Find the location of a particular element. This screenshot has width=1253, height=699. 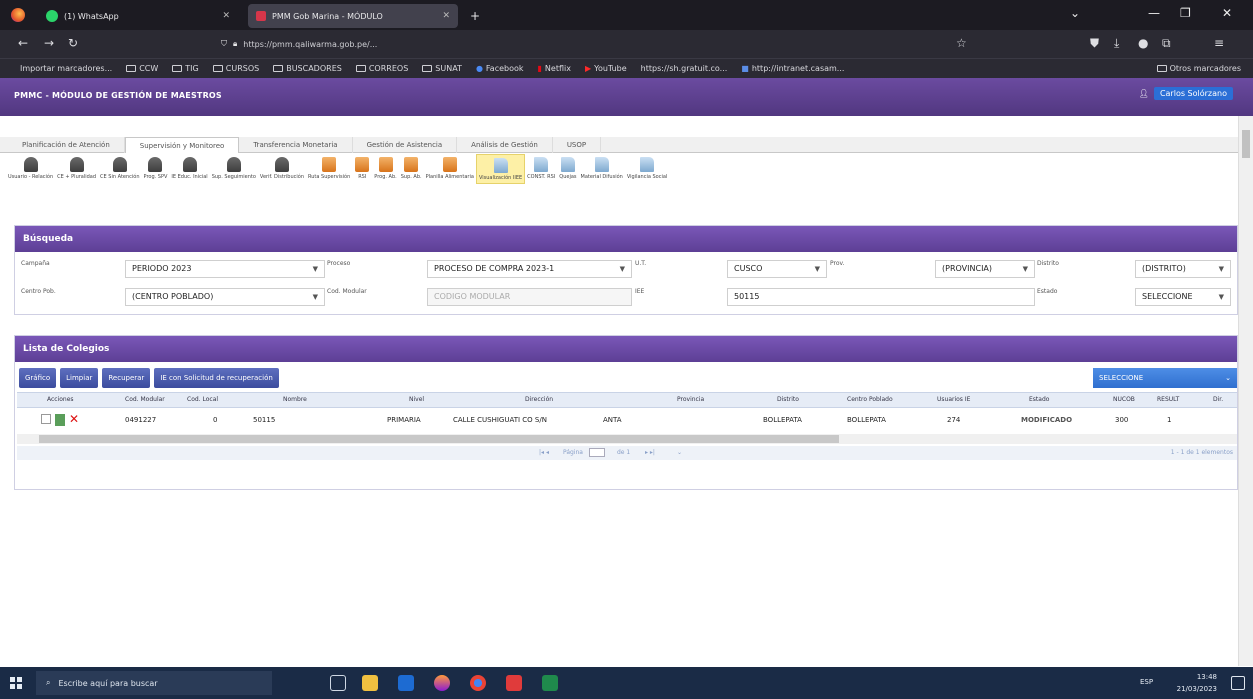

language-indicator: ESP is located at coordinates (1146, 682).